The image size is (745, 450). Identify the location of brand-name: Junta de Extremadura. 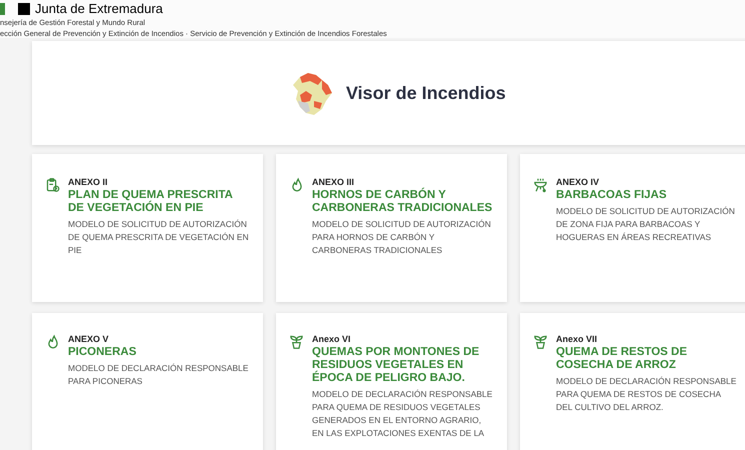
(99, 8).